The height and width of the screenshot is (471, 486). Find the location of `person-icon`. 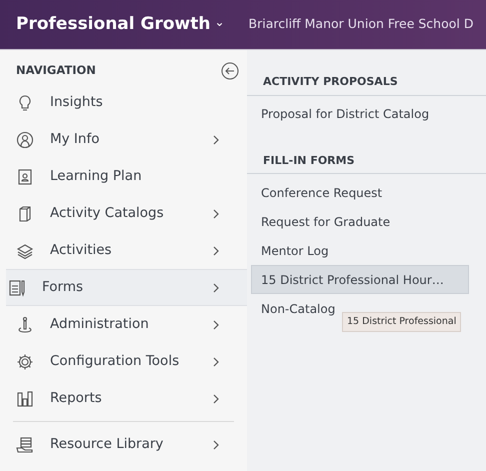

person-icon is located at coordinates (25, 139).